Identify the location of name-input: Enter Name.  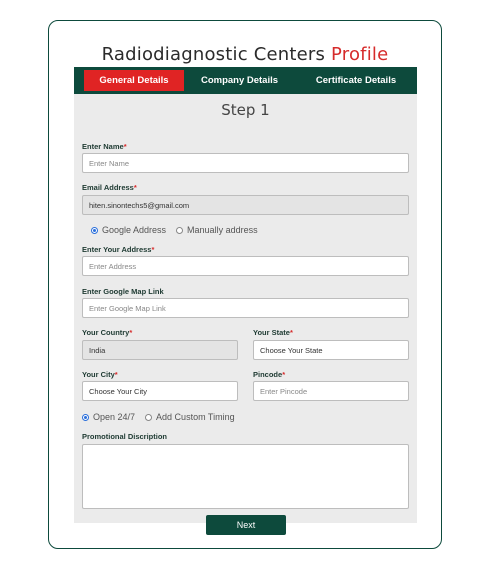
(245, 163).